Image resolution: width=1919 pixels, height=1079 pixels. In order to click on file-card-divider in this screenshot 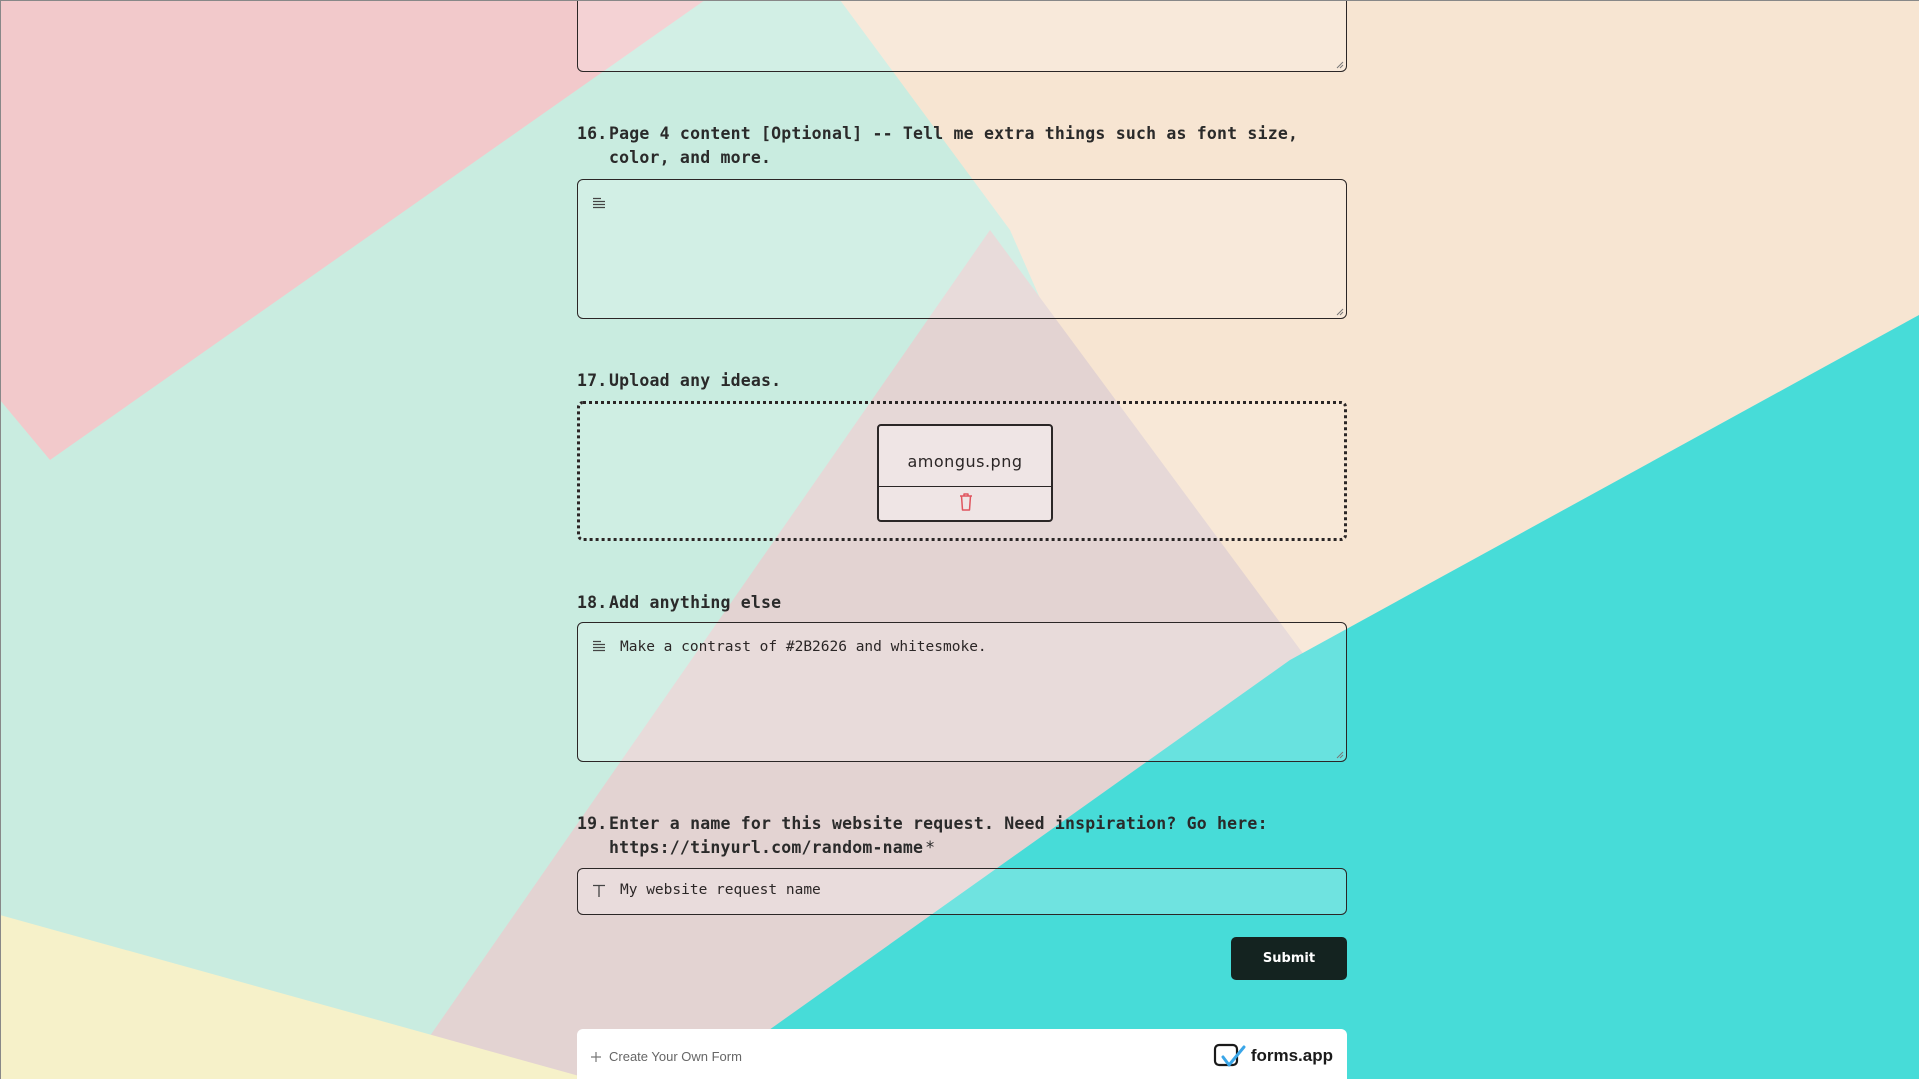, I will do `click(965, 486)`.